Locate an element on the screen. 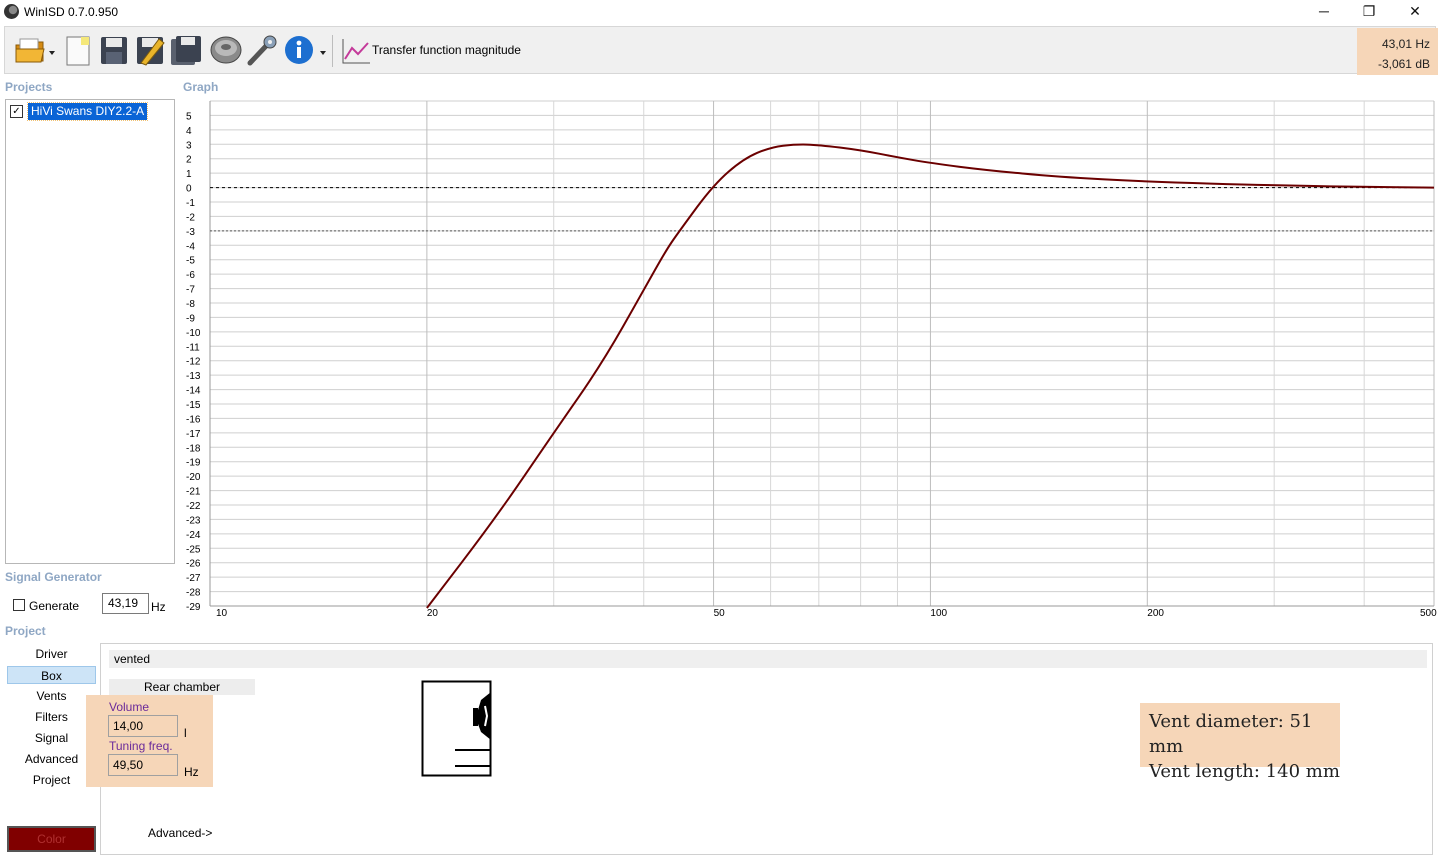 This screenshot has height=860, width=1440. y-tick-label: 3 is located at coordinates (189, 145).